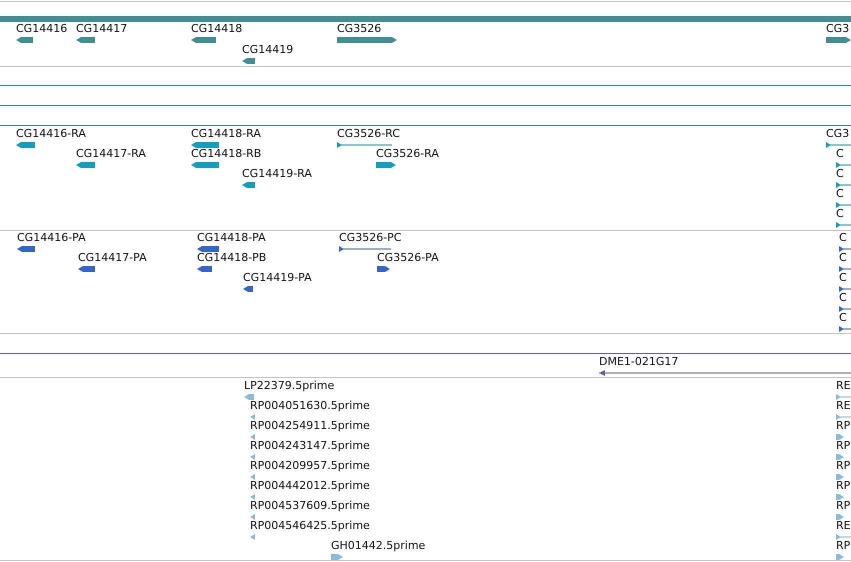 The height and width of the screenshot is (562, 851). Describe the element at coordinates (310, 406) in the screenshot. I see `feature-label: RP004051630.5prime` at that location.